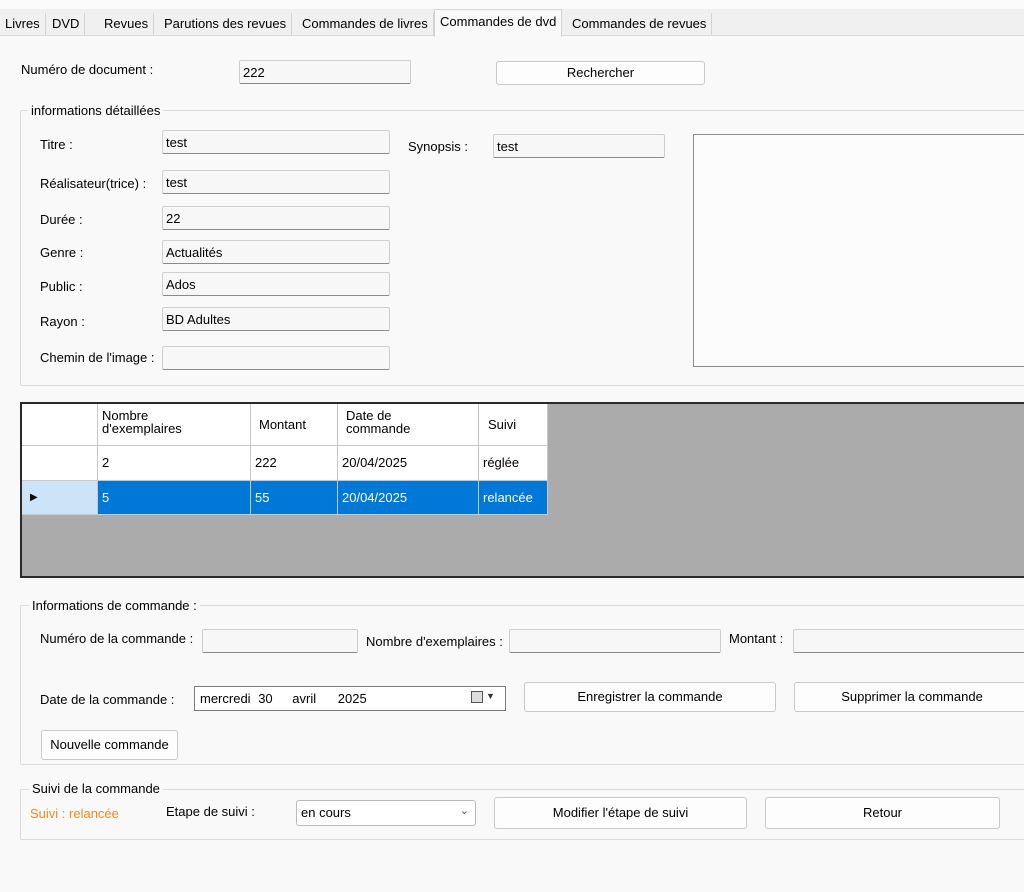  Describe the element at coordinates (620, 813) in the screenshot. I see `modifier-etape-button: Modifier l'étape de suivi` at that location.